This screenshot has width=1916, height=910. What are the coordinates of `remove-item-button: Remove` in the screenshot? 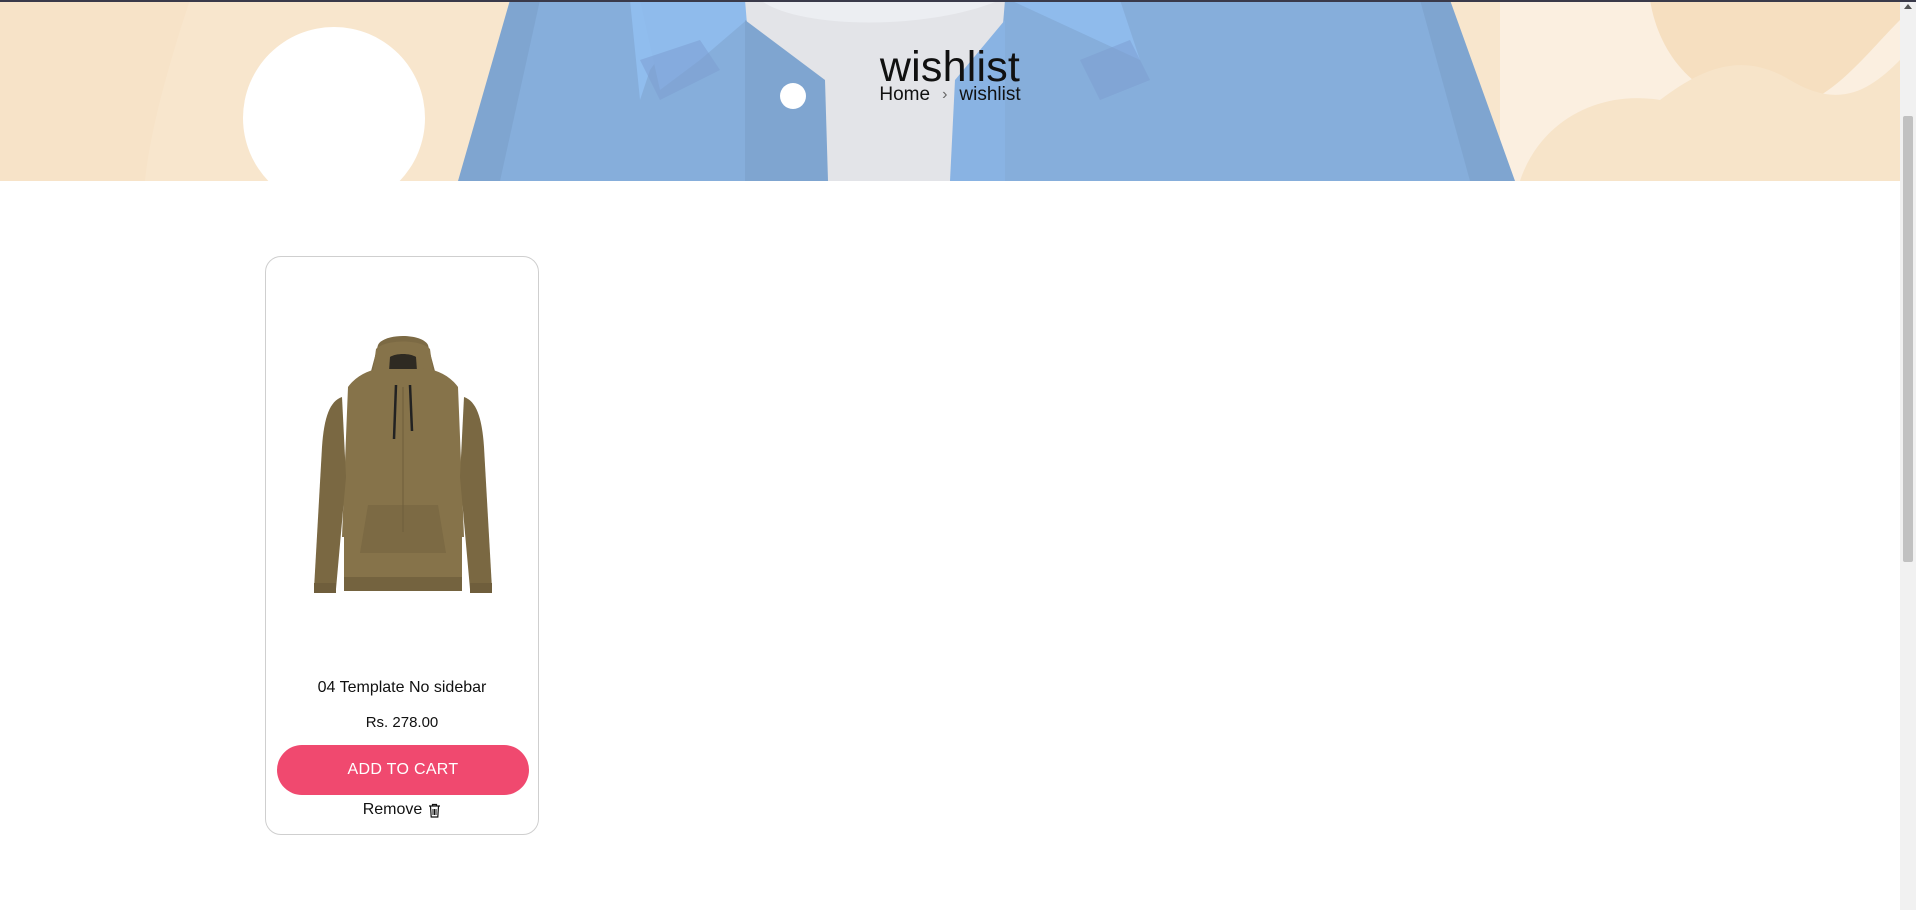 It's located at (402, 810).